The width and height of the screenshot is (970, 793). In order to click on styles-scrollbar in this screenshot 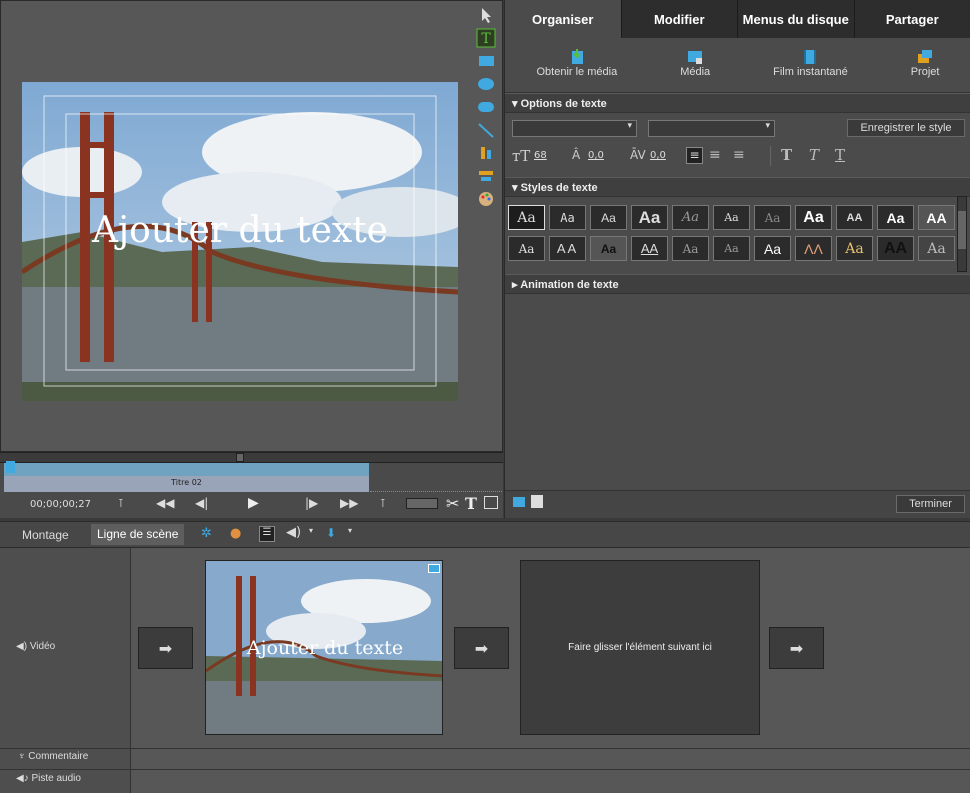, I will do `click(962, 234)`.